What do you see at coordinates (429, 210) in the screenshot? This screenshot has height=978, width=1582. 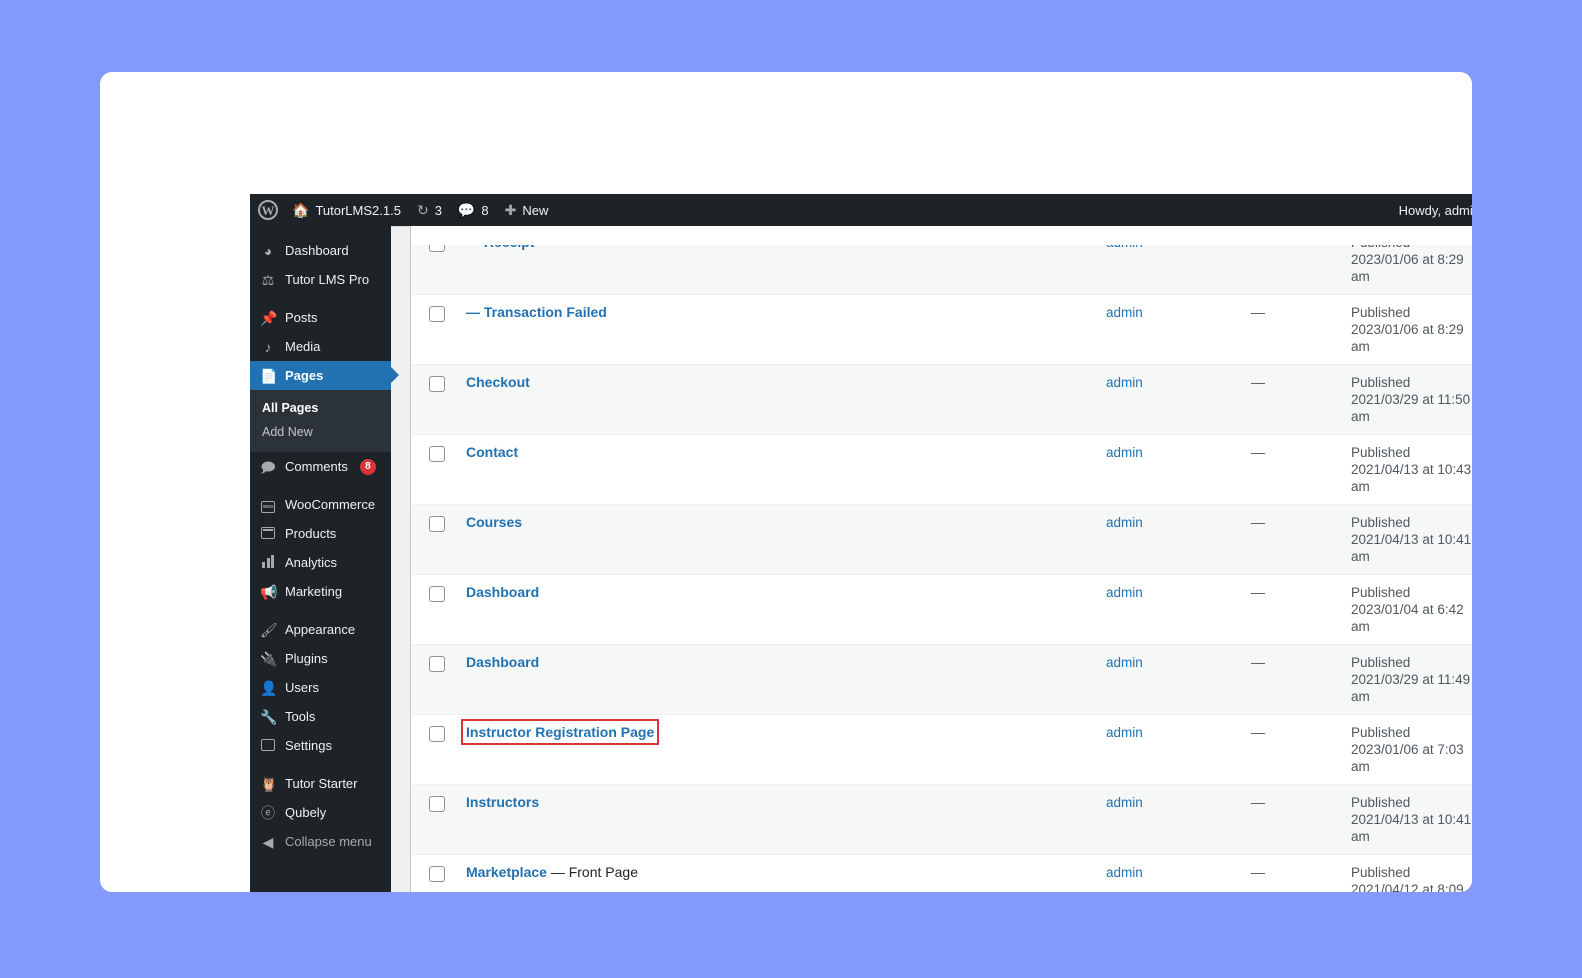 I see `updates-menu-item: ↻ 3` at bounding box center [429, 210].